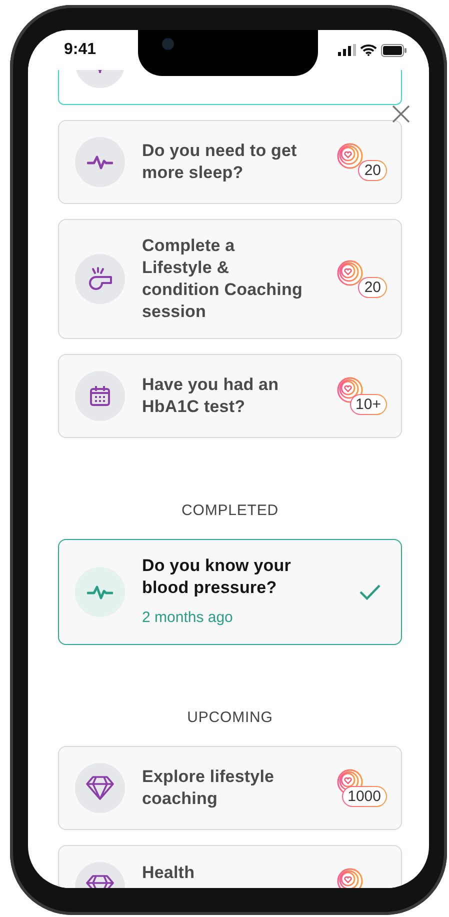 The width and height of the screenshot is (449, 917). I want to click on task-title: Do you need to get more sleep?, so click(220, 162).